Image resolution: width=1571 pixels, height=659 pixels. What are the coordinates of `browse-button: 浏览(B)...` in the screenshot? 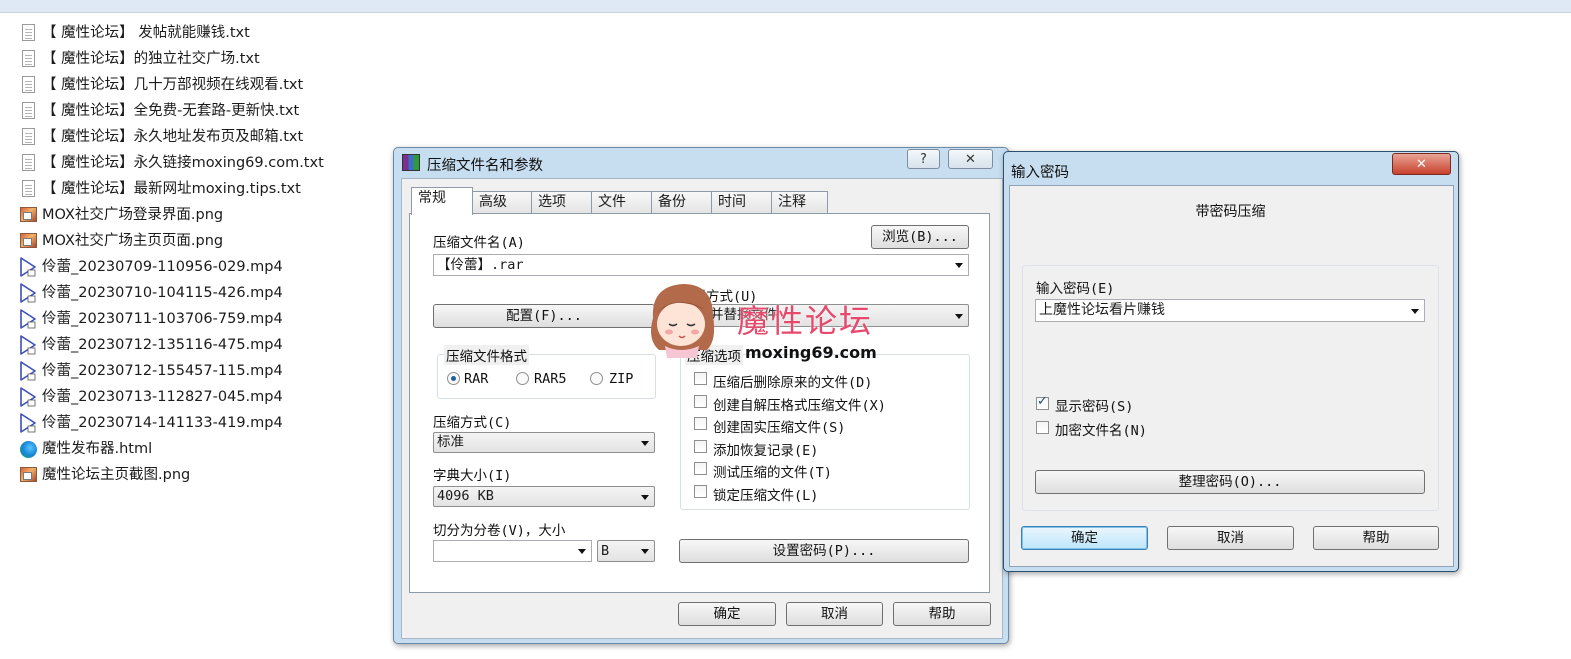 It's located at (920, 237).